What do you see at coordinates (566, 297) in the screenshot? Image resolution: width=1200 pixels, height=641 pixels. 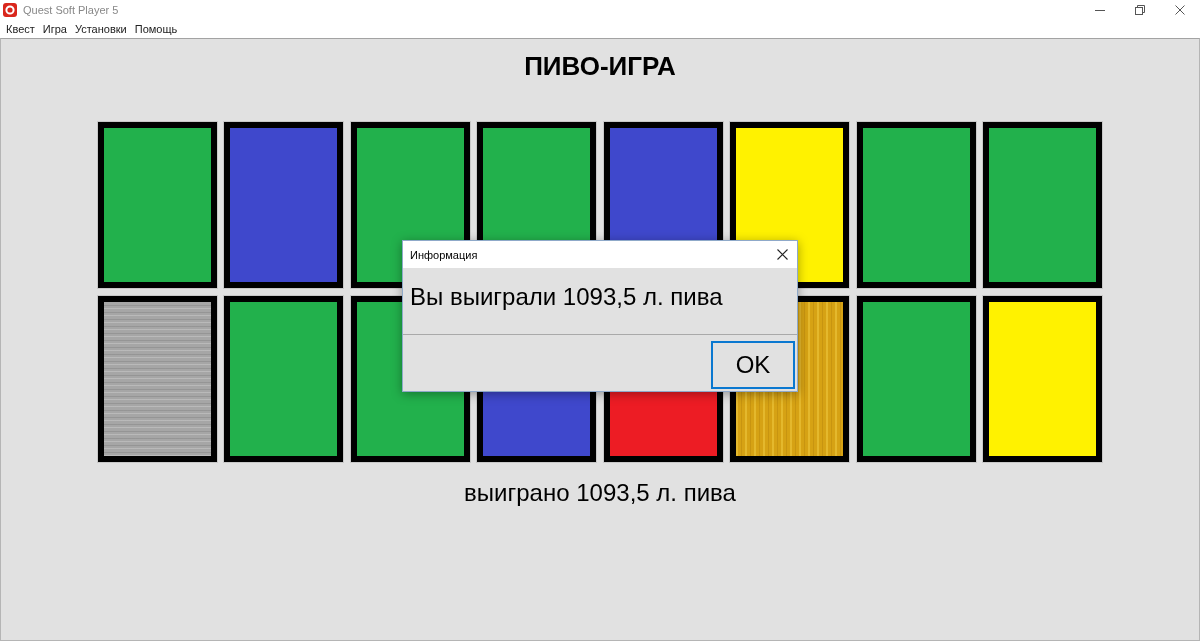 I see `dialog-message: Вы выиграли 1093,5 л. пива` at bounding box center [566, 297].